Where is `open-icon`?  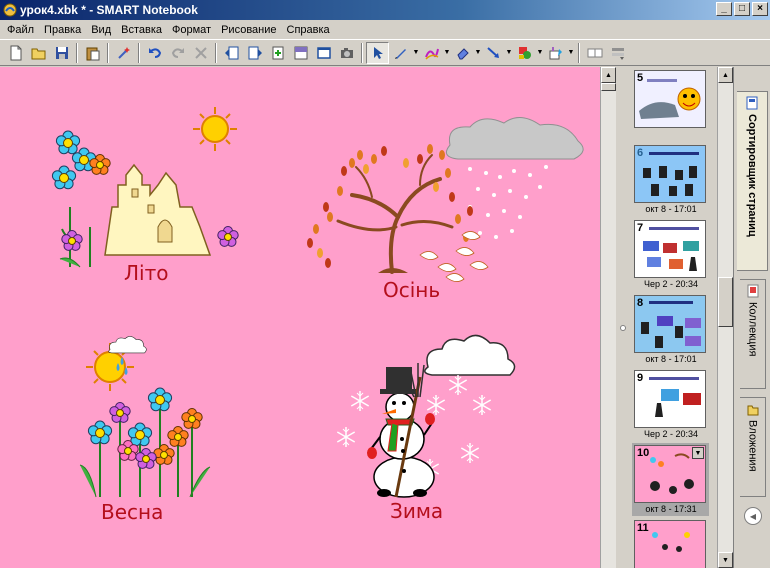 open-icon is located at coordinates (38, 53).